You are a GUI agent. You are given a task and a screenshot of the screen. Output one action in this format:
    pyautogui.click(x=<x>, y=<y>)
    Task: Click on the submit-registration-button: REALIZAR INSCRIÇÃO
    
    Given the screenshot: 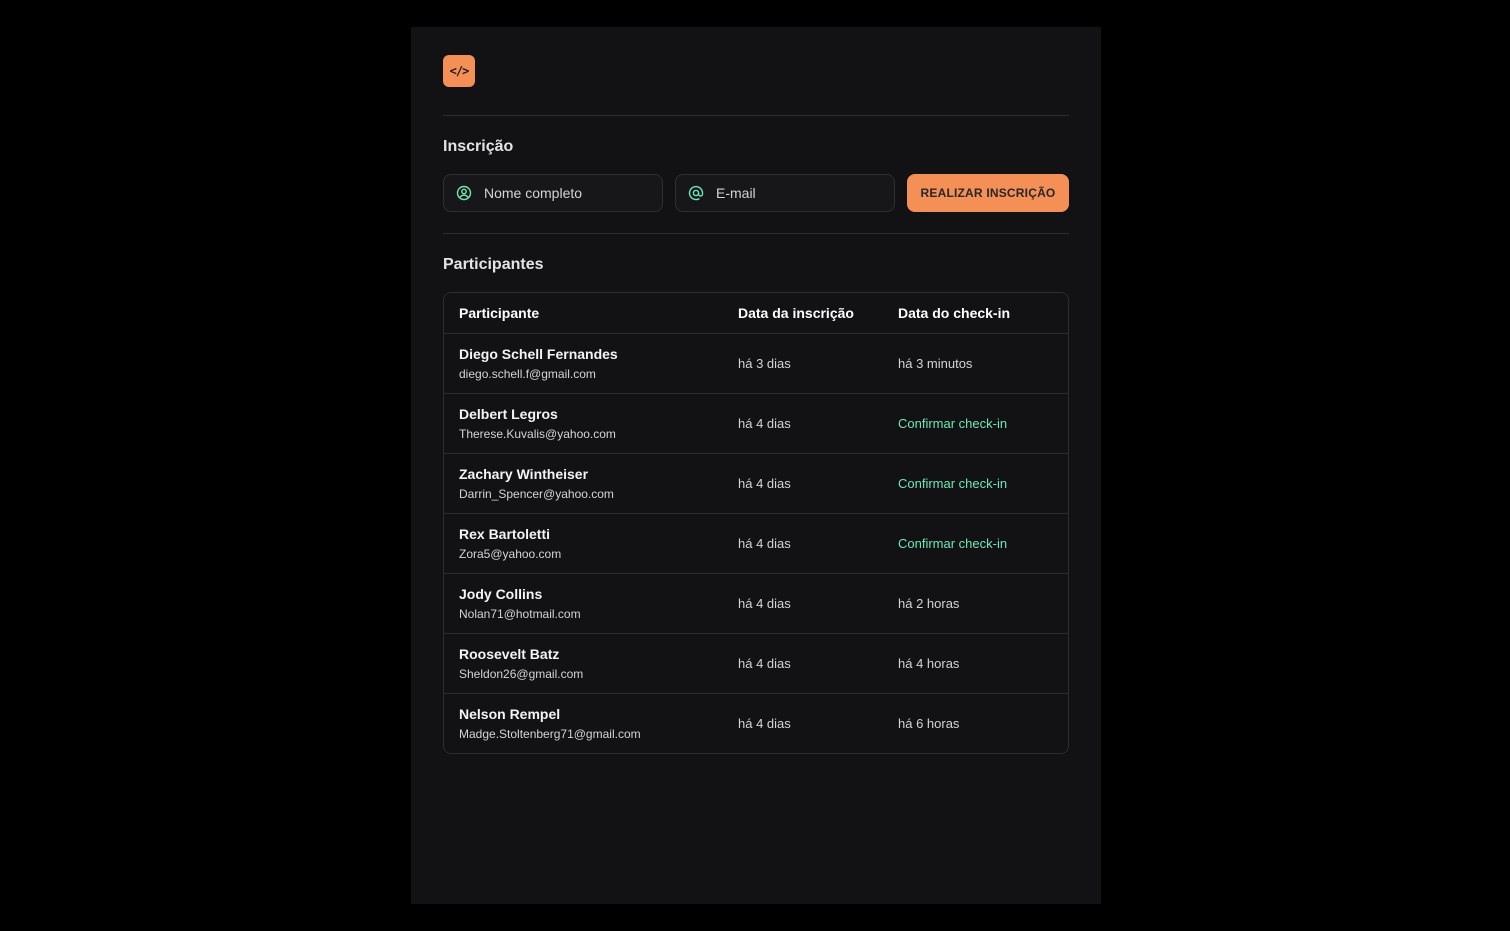 What is the action you would take?
    pyautogui.click(x=988, y=193)
    